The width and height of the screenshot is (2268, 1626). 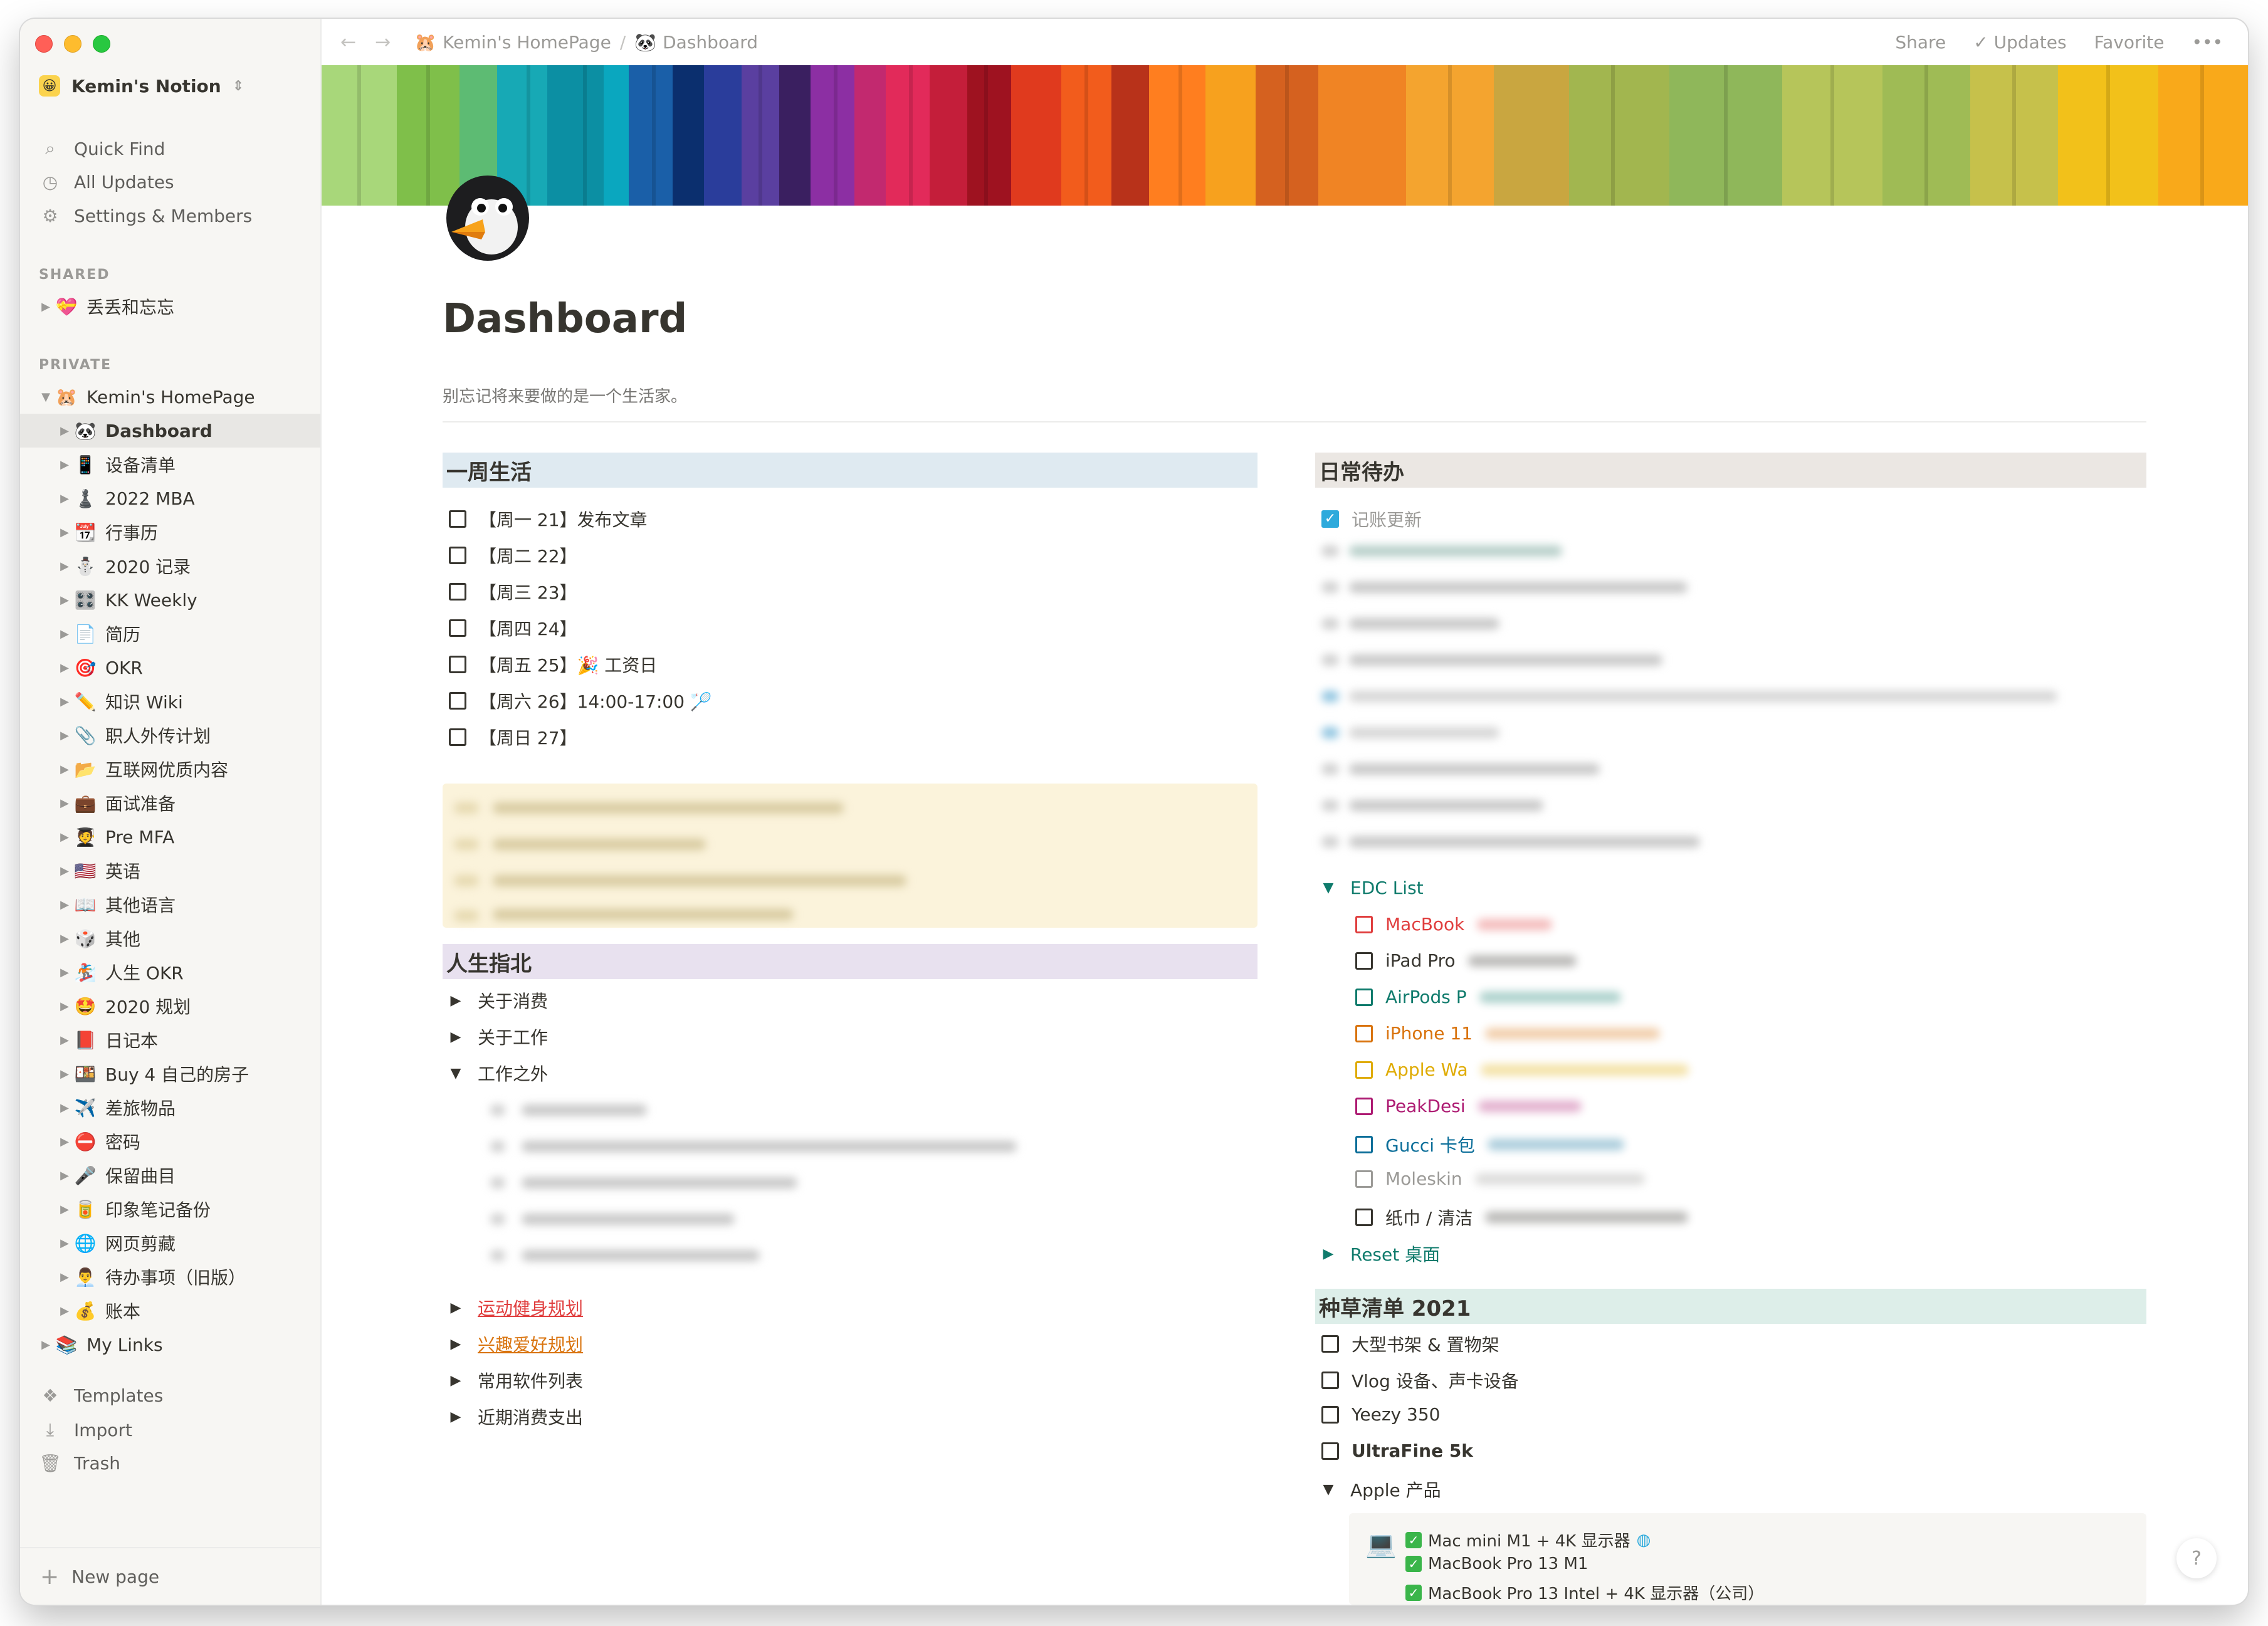 I want to click on collapse-arrow-icon: ▼, so click(x=46, y=397).